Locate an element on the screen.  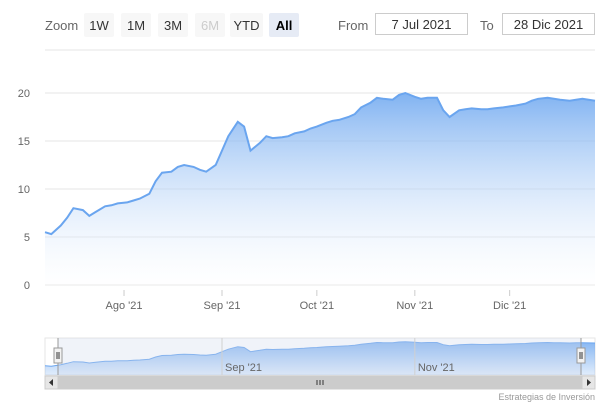
scrollbar-right-button is located at coordinates (588, 382).